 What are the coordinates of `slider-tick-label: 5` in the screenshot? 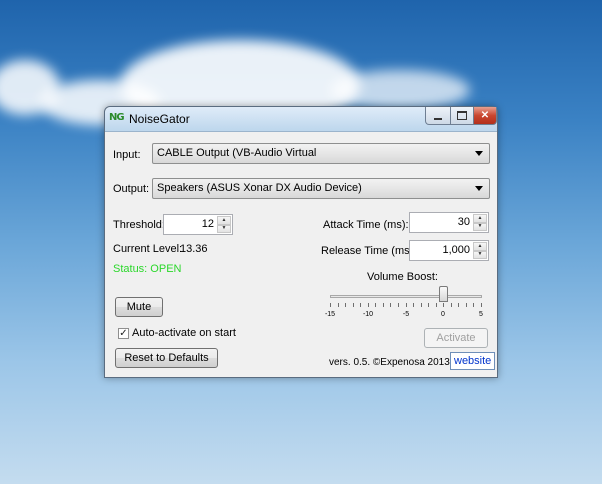 It's located at (481, 314).